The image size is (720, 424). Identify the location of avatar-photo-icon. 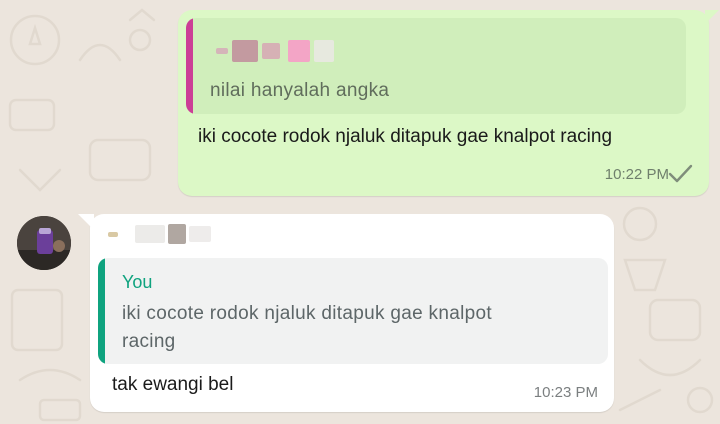
(44, 243).